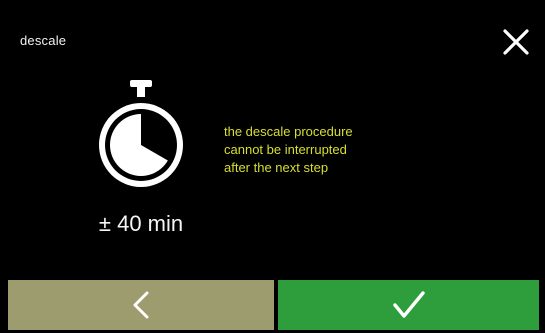 The image size is (545, 333). I want to click on close-button, so click(516, 42).